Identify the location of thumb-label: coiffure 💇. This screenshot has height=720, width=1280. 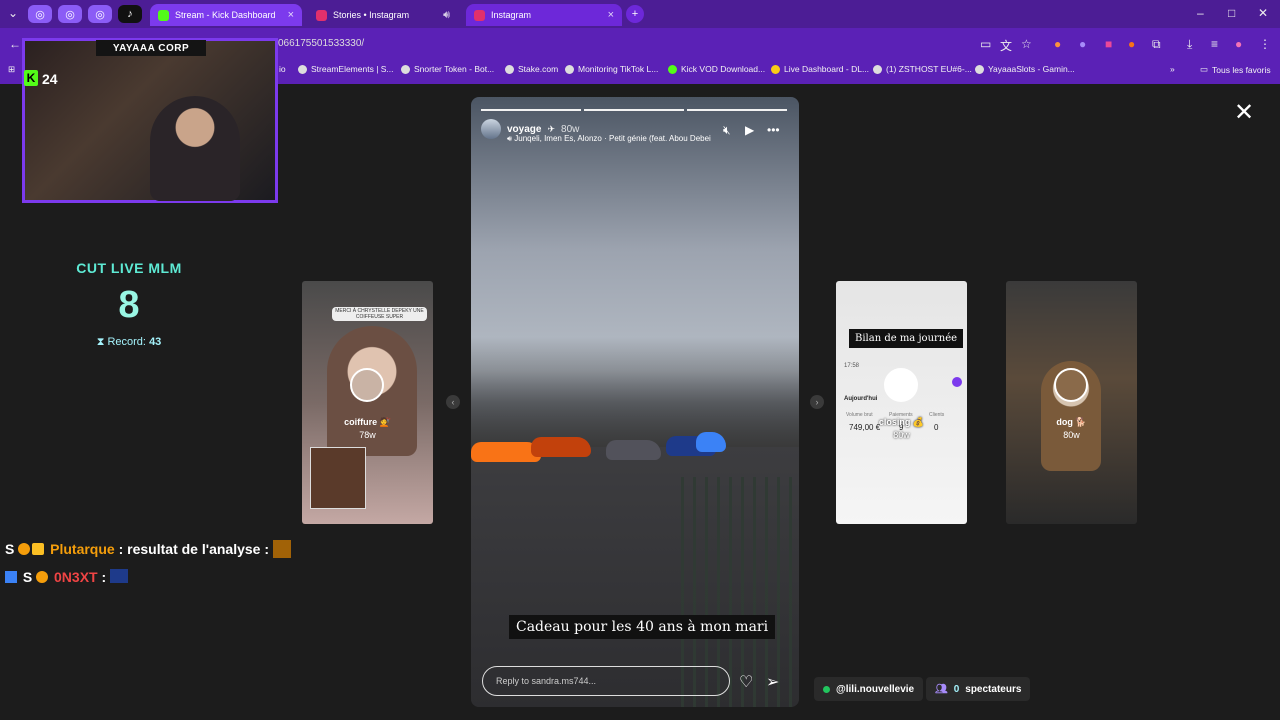
(367, 422).